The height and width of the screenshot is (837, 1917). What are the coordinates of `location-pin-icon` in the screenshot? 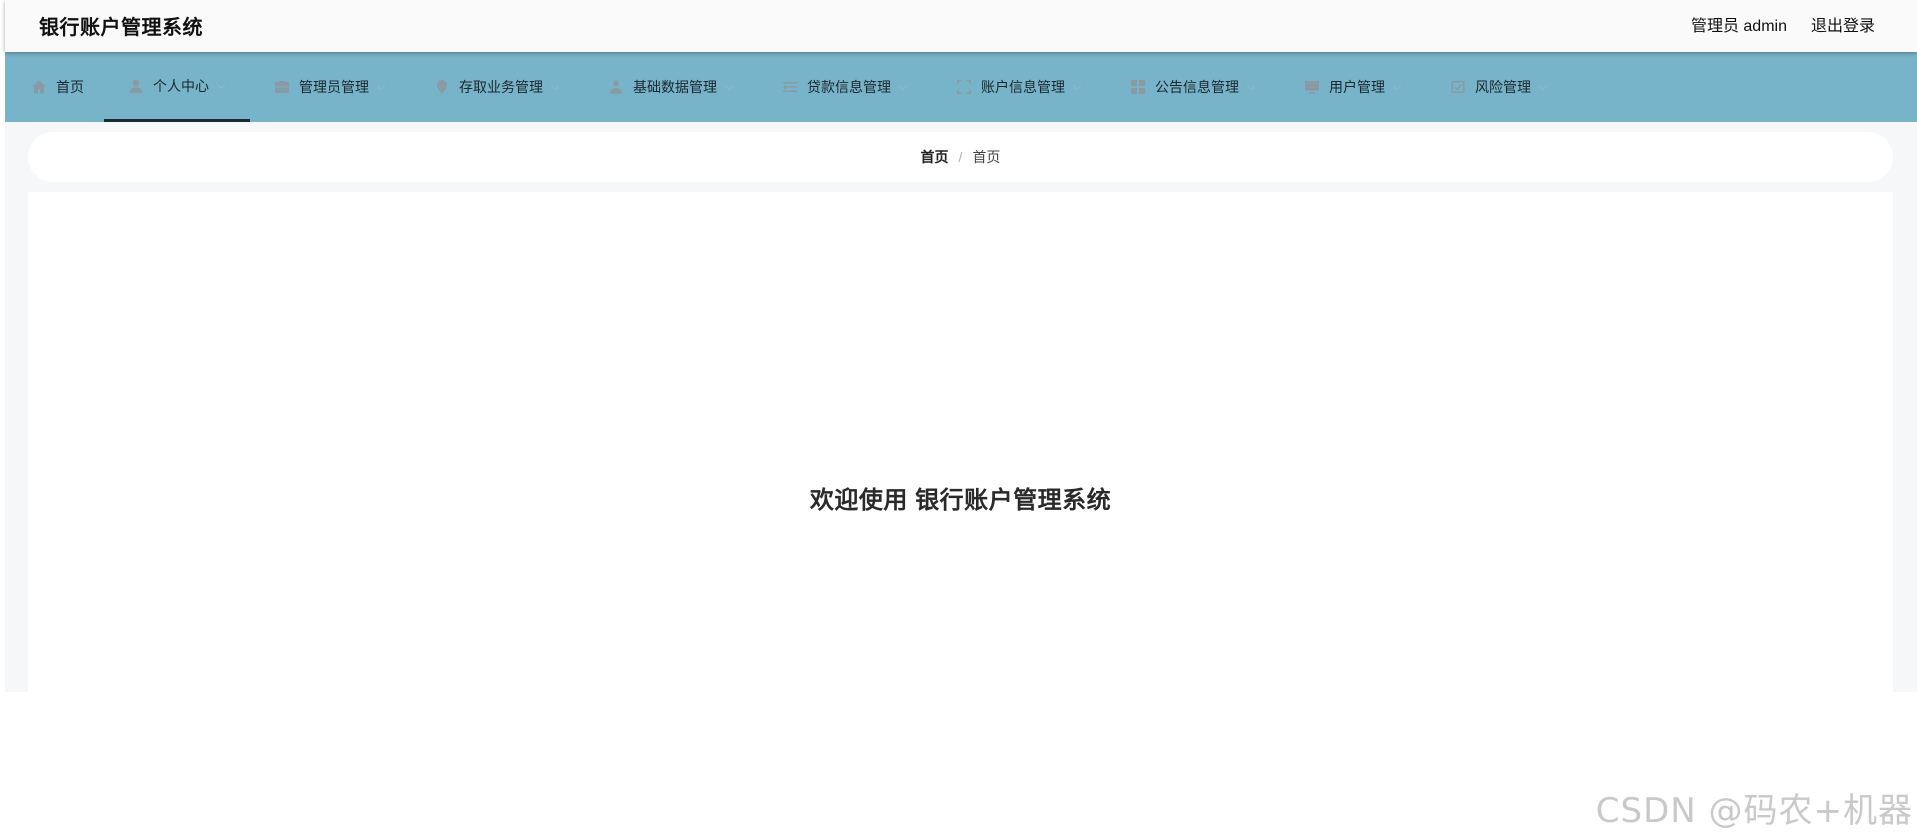 It's located at (442, 87).